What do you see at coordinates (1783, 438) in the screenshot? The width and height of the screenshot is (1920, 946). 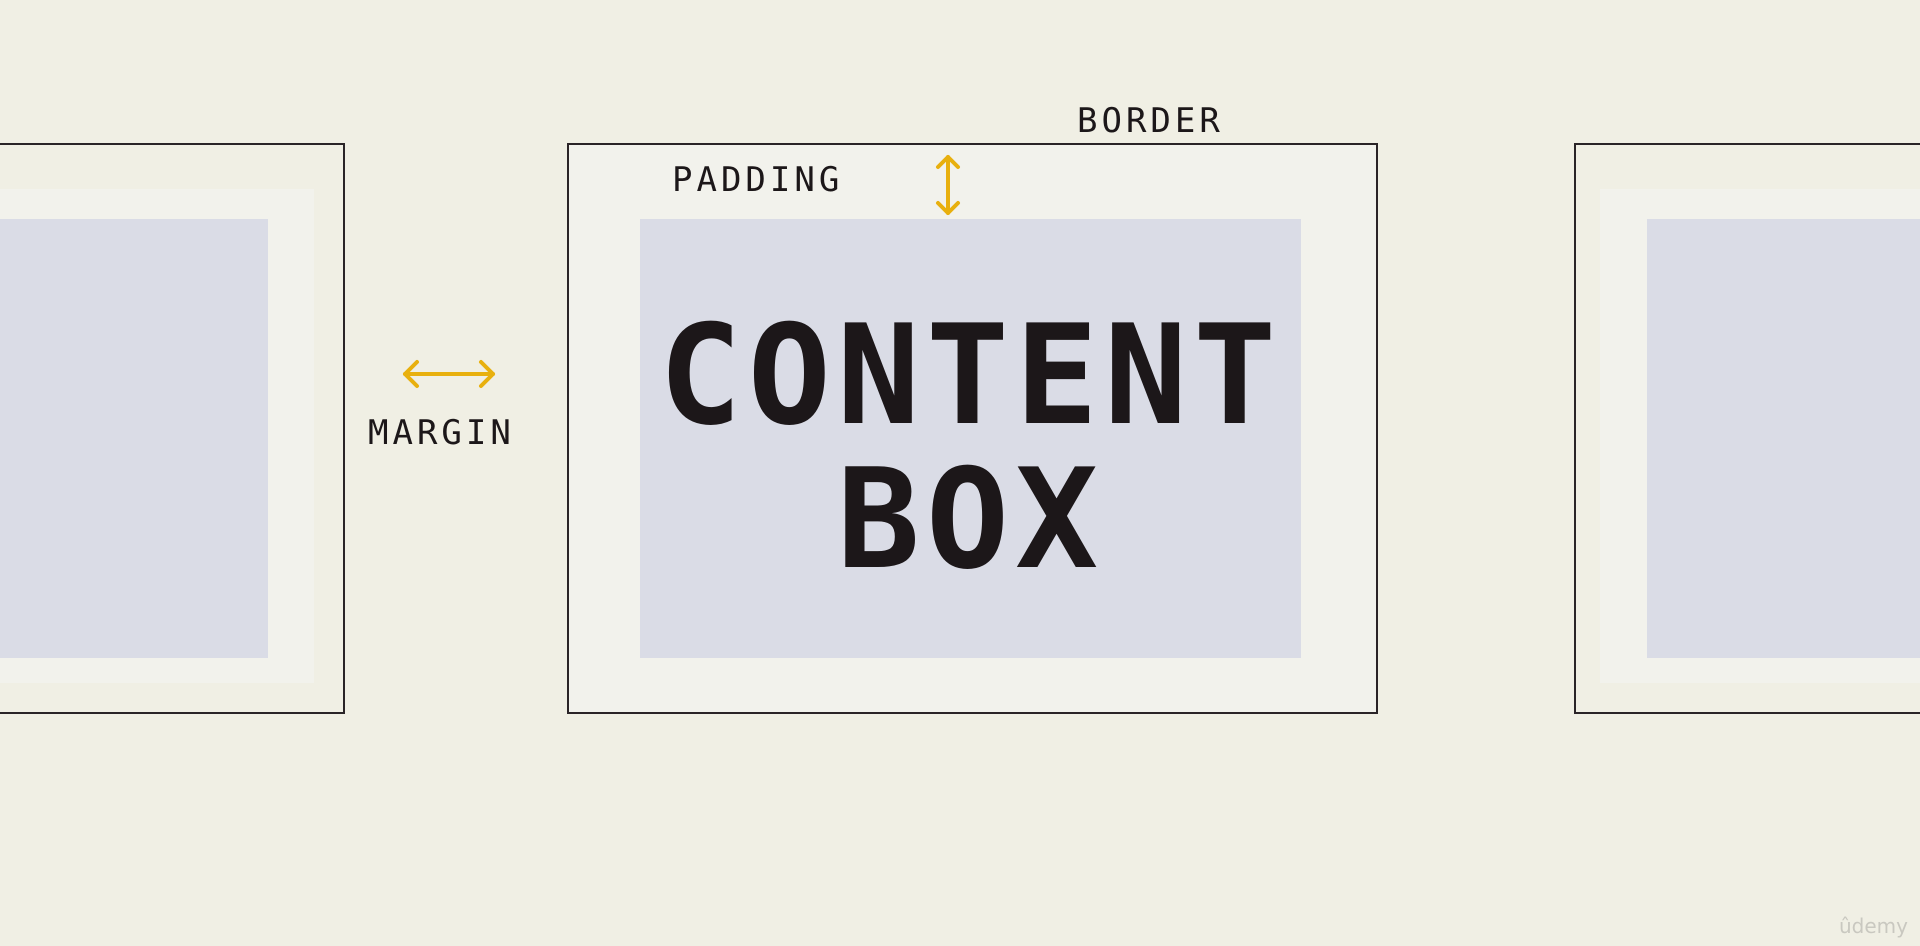 I see `right-box-content` at bounding box center [1783, 438].